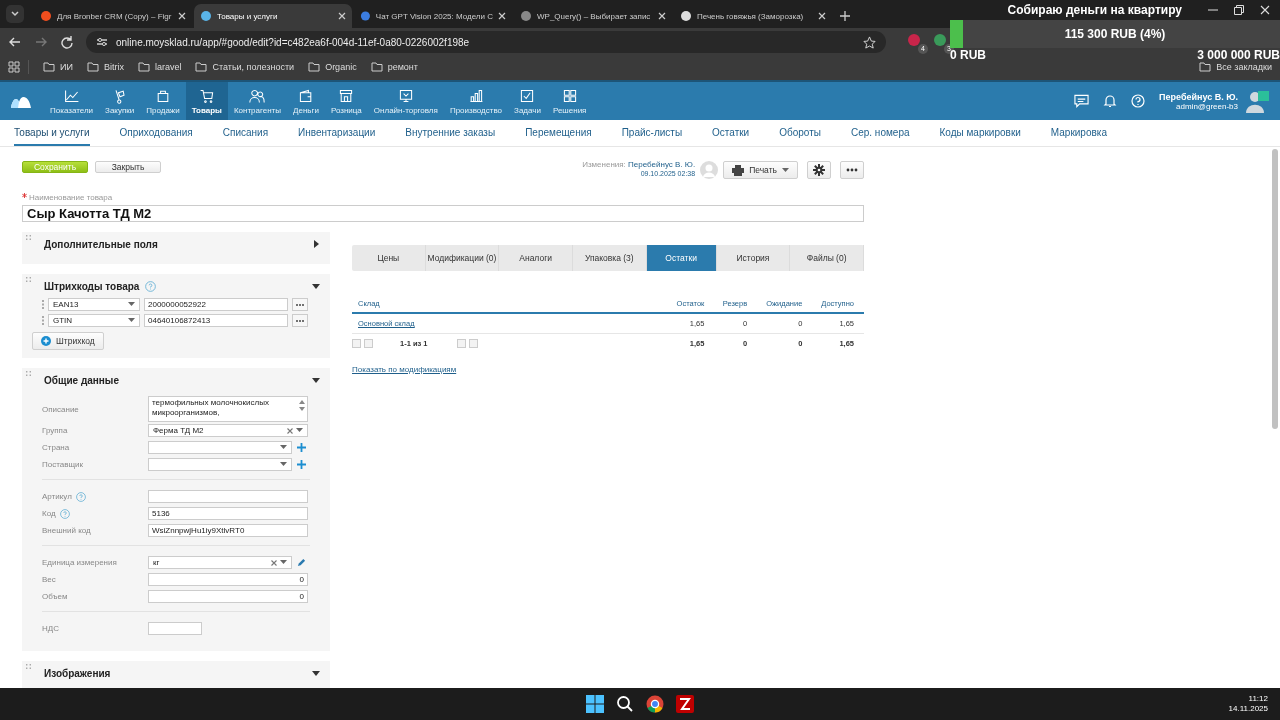 The width and height of the screenshot is (1280, 720). Describe the element at coordinates (228, 496) in the screenshot. I see `text-field` at that location.